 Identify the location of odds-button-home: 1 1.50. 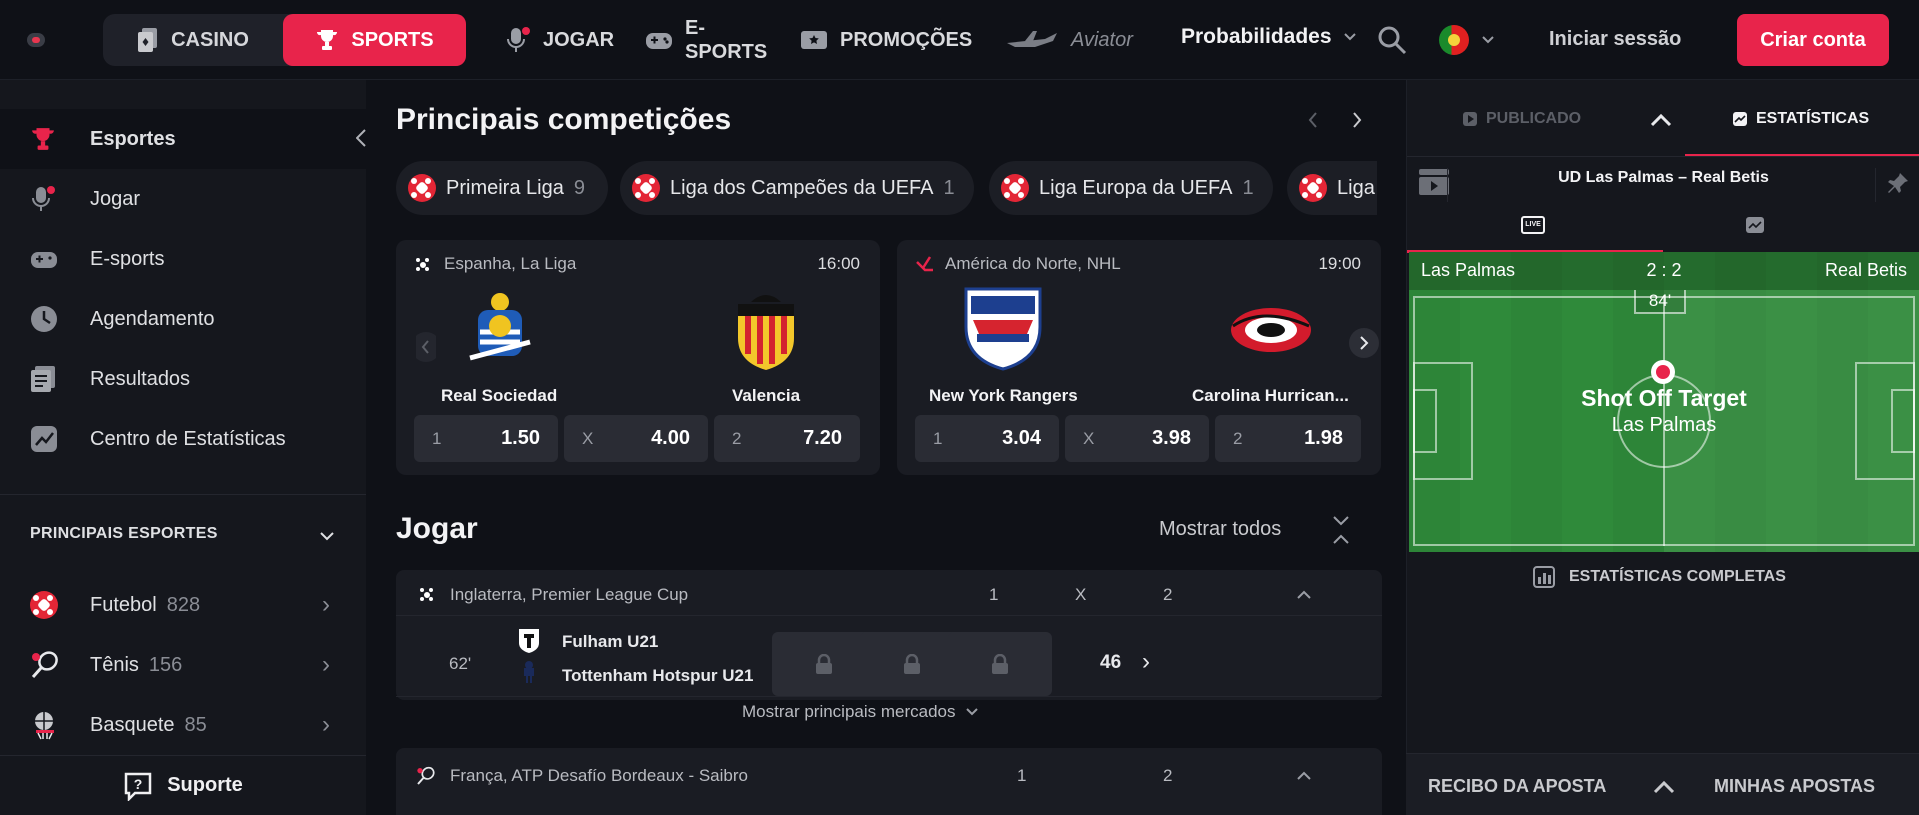
(486, 438).